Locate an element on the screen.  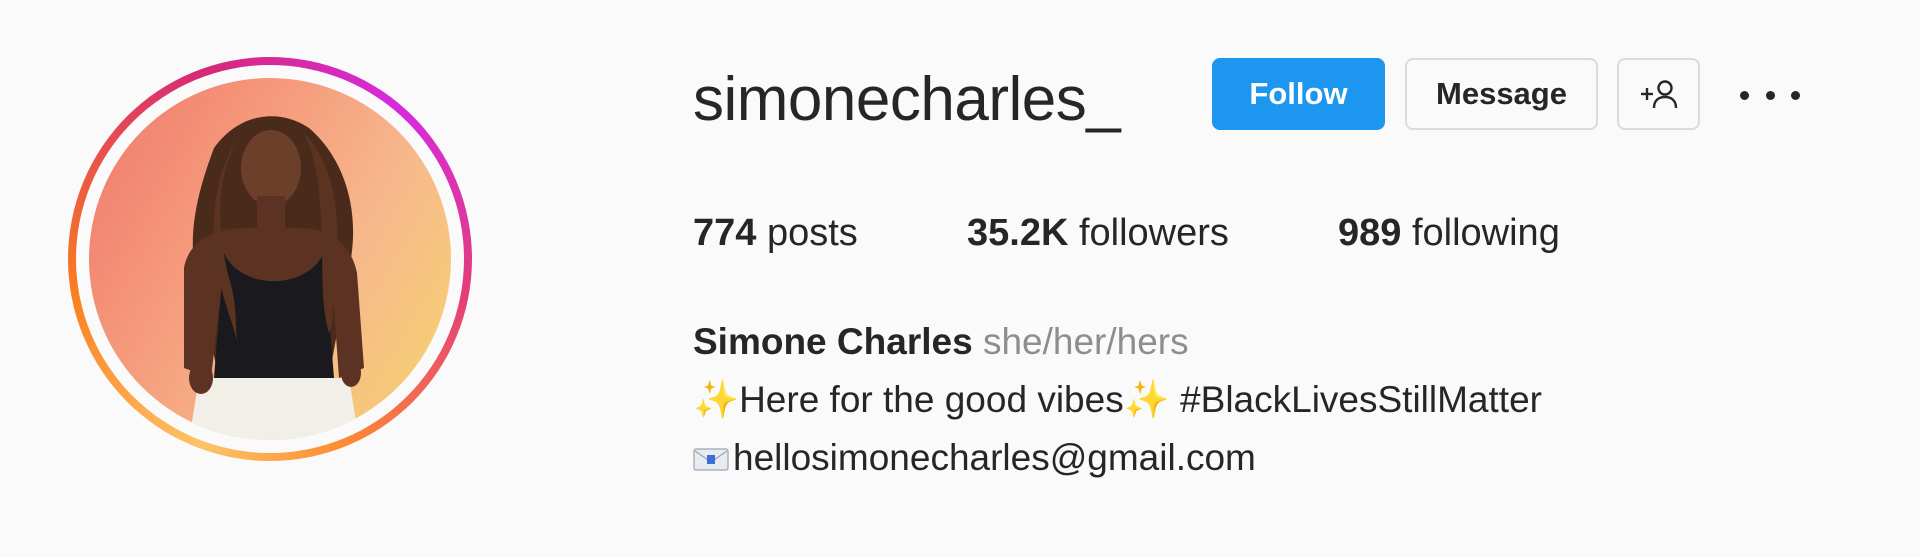
add-person-icon is located at coordinates (1658, 94).